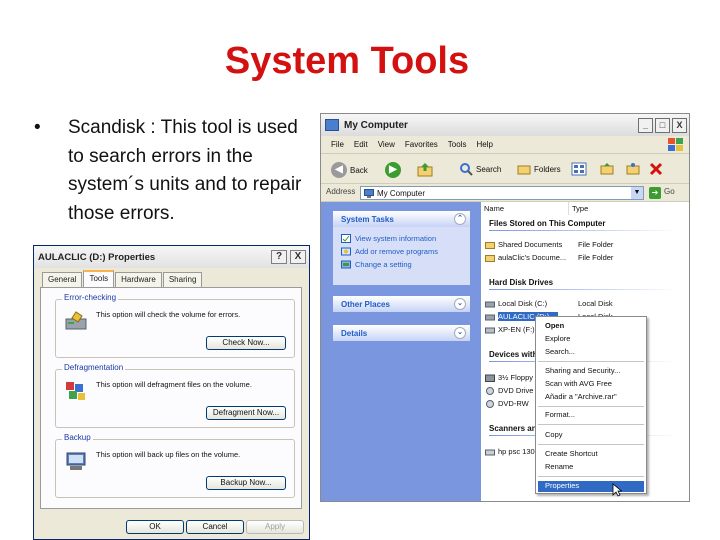 The image size is (720, 540). I want to click on other-places-header: Other Places ⌄, so click(401, 304).